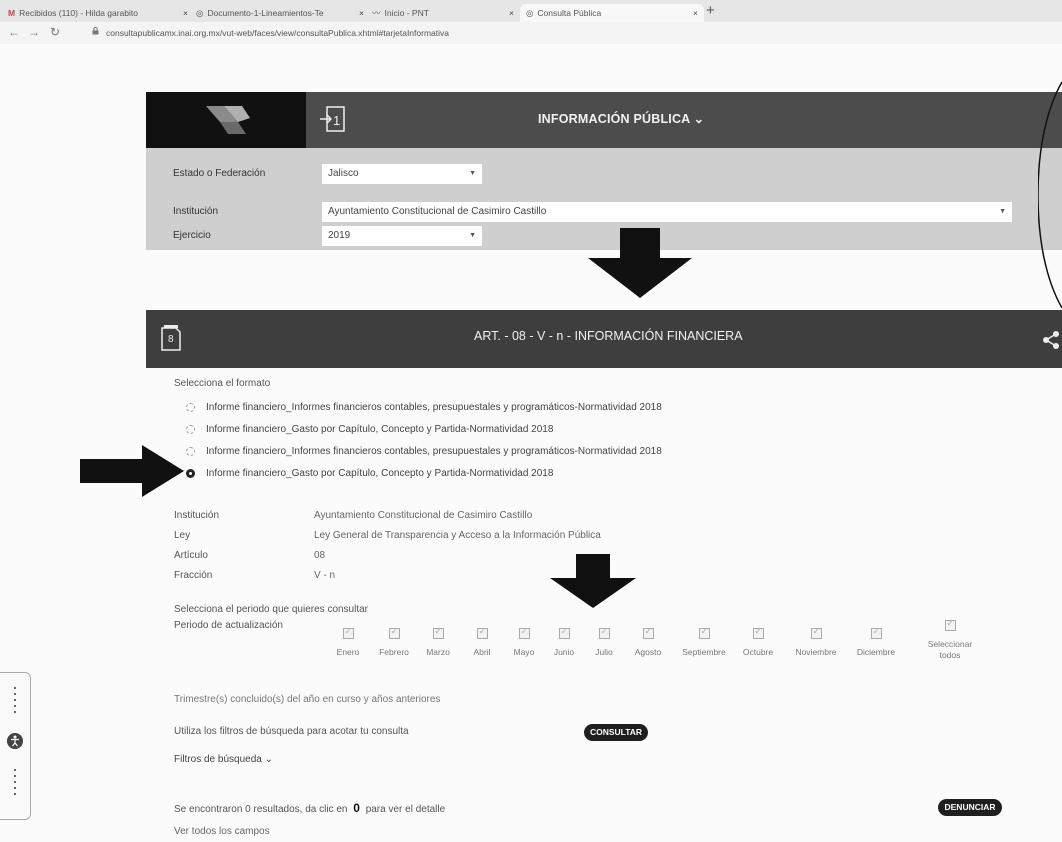 The height and width of the screenshot is (842, 1062). Describe the element at coordinates (648, 652) in the screenshot. I see `month-label: Agosto` at that location.